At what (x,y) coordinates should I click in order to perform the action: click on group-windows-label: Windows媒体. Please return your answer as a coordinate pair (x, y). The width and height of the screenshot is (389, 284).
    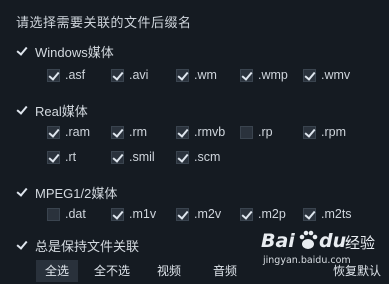
    Looking at the image, I should click on (74, 52).